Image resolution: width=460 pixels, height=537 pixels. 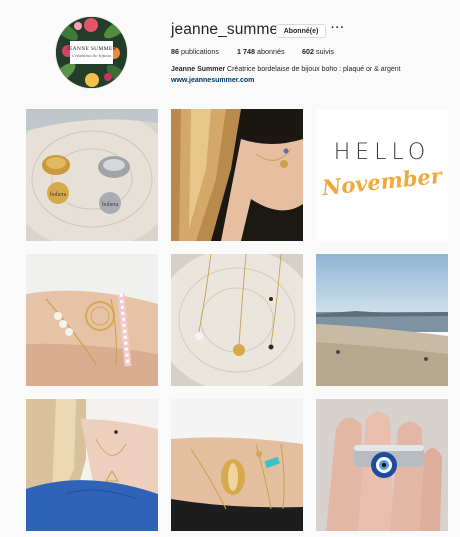 I want to click on post-tile-beach, so click(x=382, y=320).